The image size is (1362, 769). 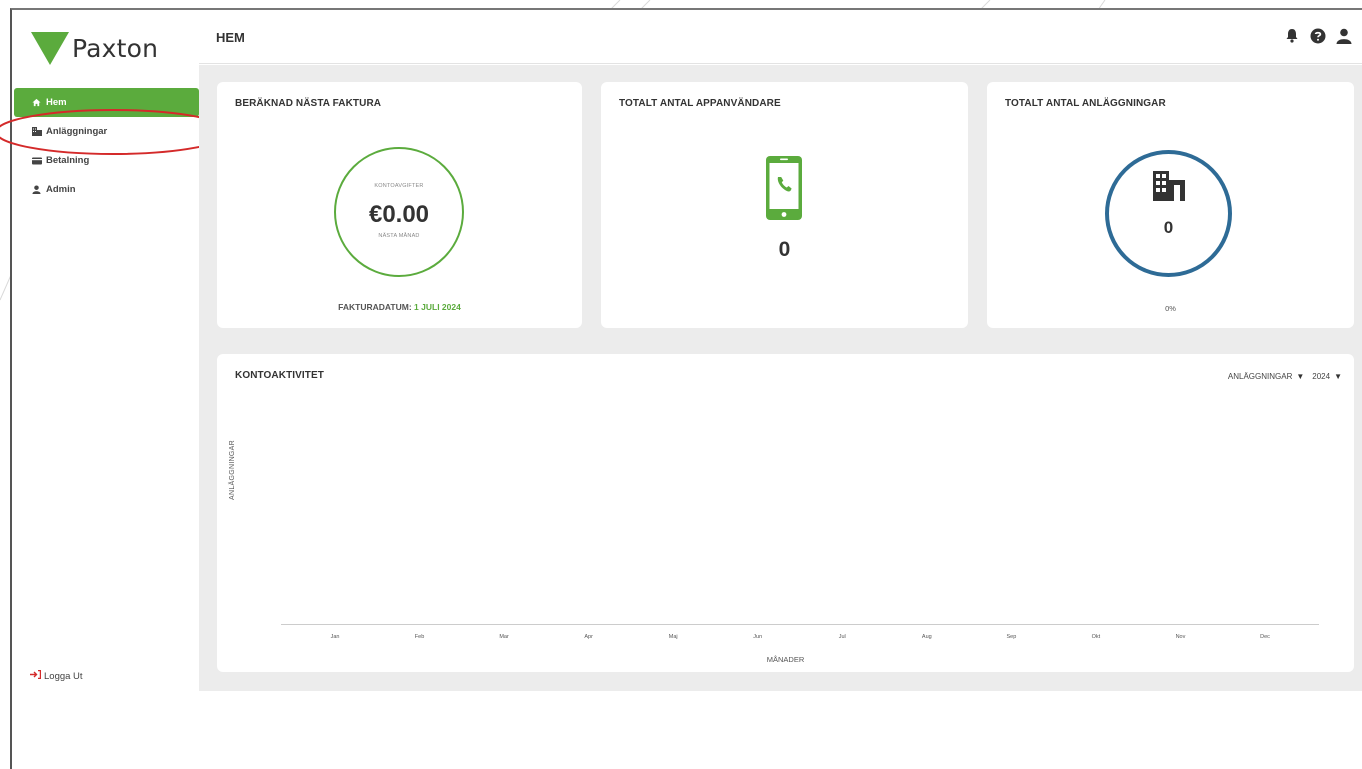 I want to click on x-tick-label: Sep, so click(x=1011, y=637).